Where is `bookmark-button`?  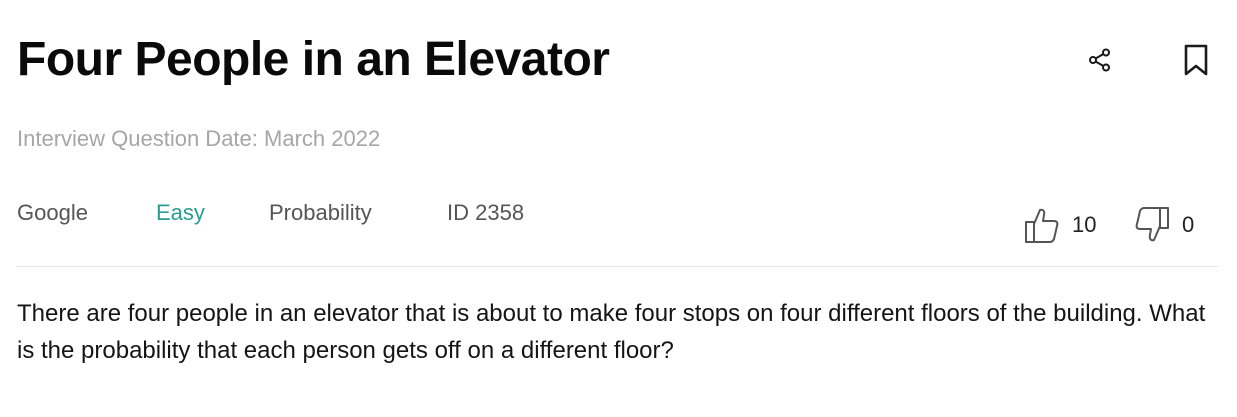 bookmark-button is located at coordinates (1196, 60).